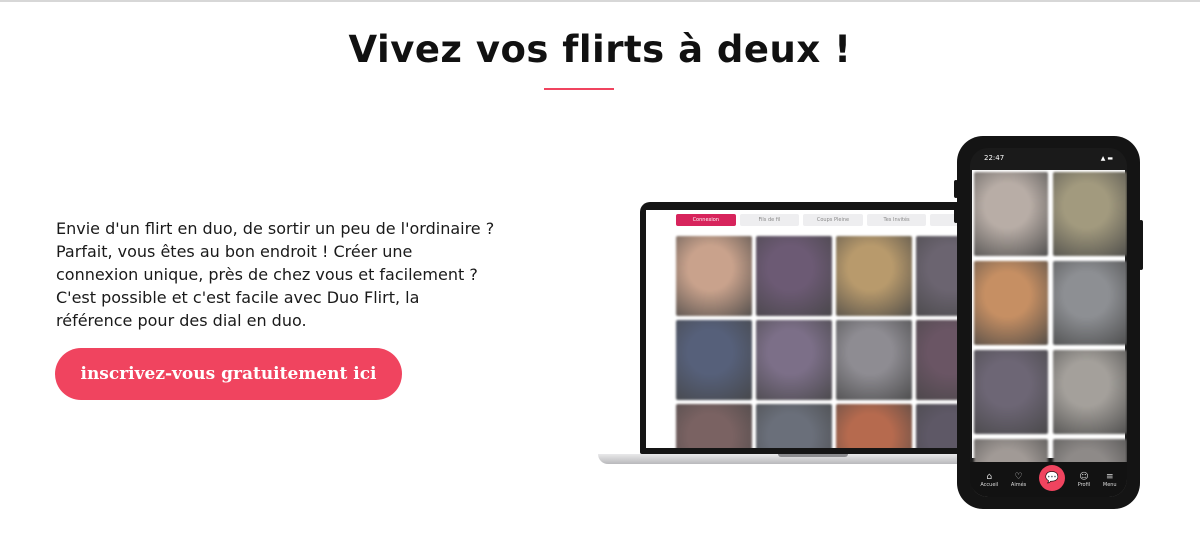 The width and height of the screenshot is (1200, 557). What do you see at coordinates (833, 342) in the screenshot?
I see `laptop-photo-grid` at bounding box center [833, 342].